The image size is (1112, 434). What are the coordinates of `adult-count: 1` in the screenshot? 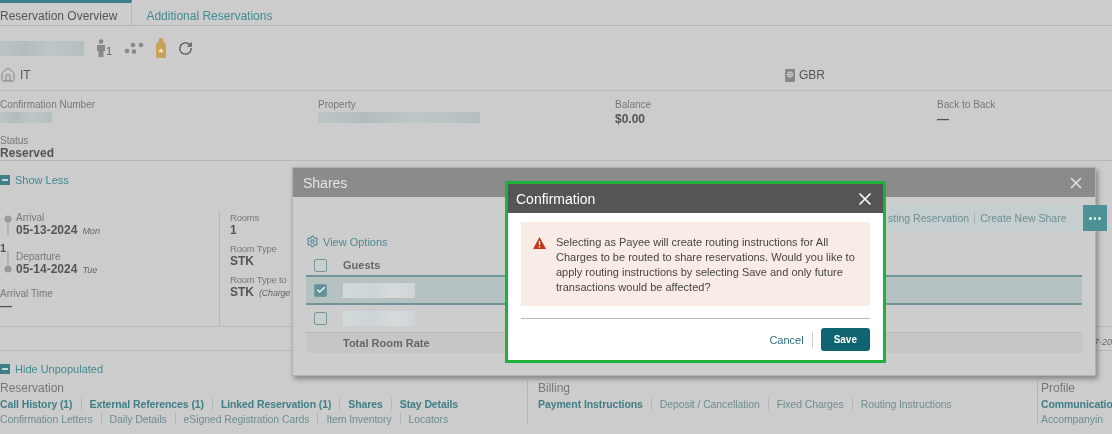 It's located at (109, 51).